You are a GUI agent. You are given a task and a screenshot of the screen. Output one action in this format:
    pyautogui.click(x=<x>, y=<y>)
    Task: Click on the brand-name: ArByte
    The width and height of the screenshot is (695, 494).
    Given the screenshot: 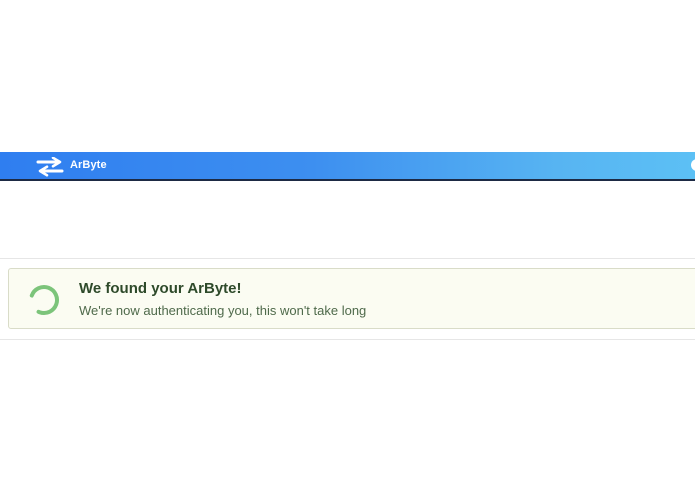 What is the action you would take?
    pyautogui.click(x=88, y=165)
    